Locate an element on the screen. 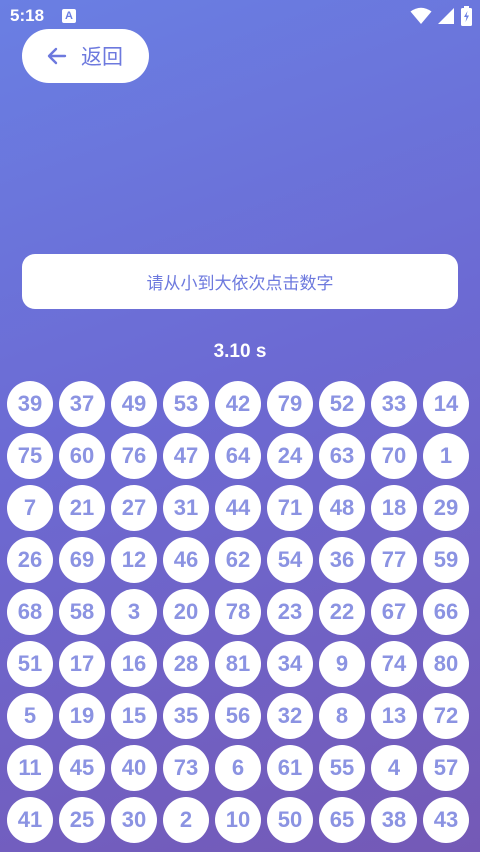 This screenshot has height=852, width=480. number-button: 56 is located at coordinates (238, 716).